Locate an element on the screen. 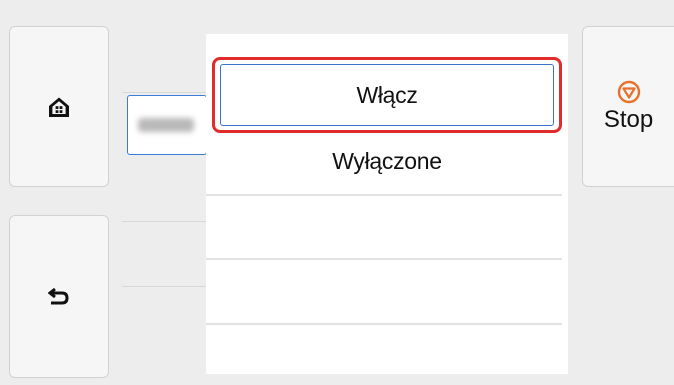 The width and height of the screenshot is (674, 385). home-icon is located at coordinates (59, 107).